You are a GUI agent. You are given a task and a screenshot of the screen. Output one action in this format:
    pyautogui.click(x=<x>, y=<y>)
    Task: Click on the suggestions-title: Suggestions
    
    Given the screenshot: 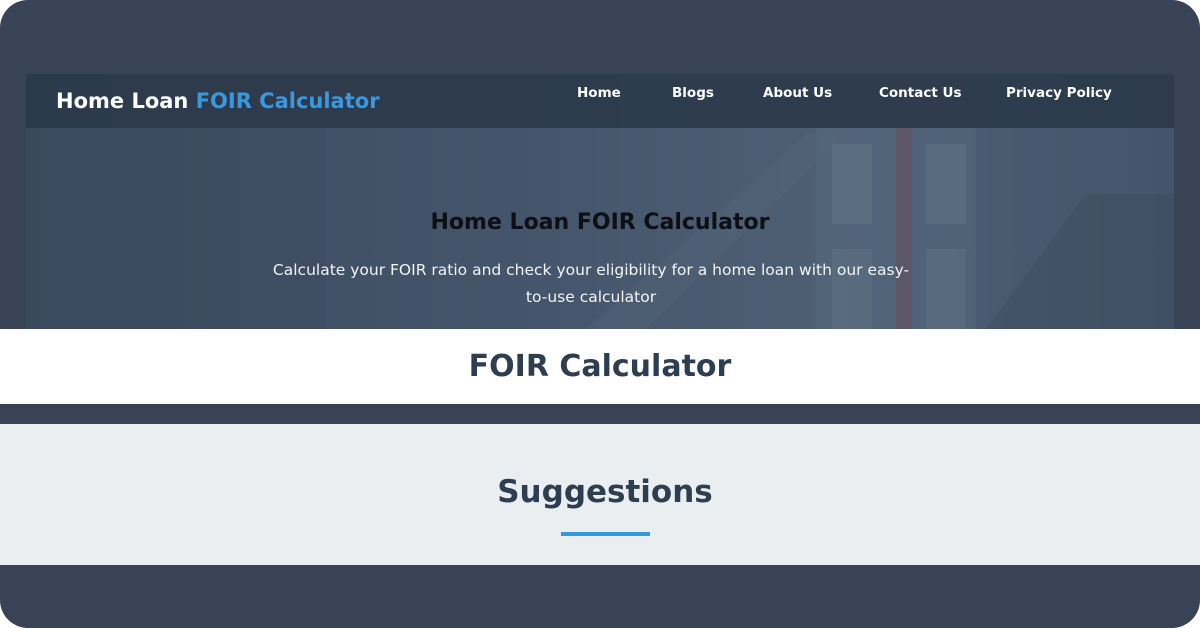 What is the action you would take?
    pyautogui.click(x=605, y=492)
    